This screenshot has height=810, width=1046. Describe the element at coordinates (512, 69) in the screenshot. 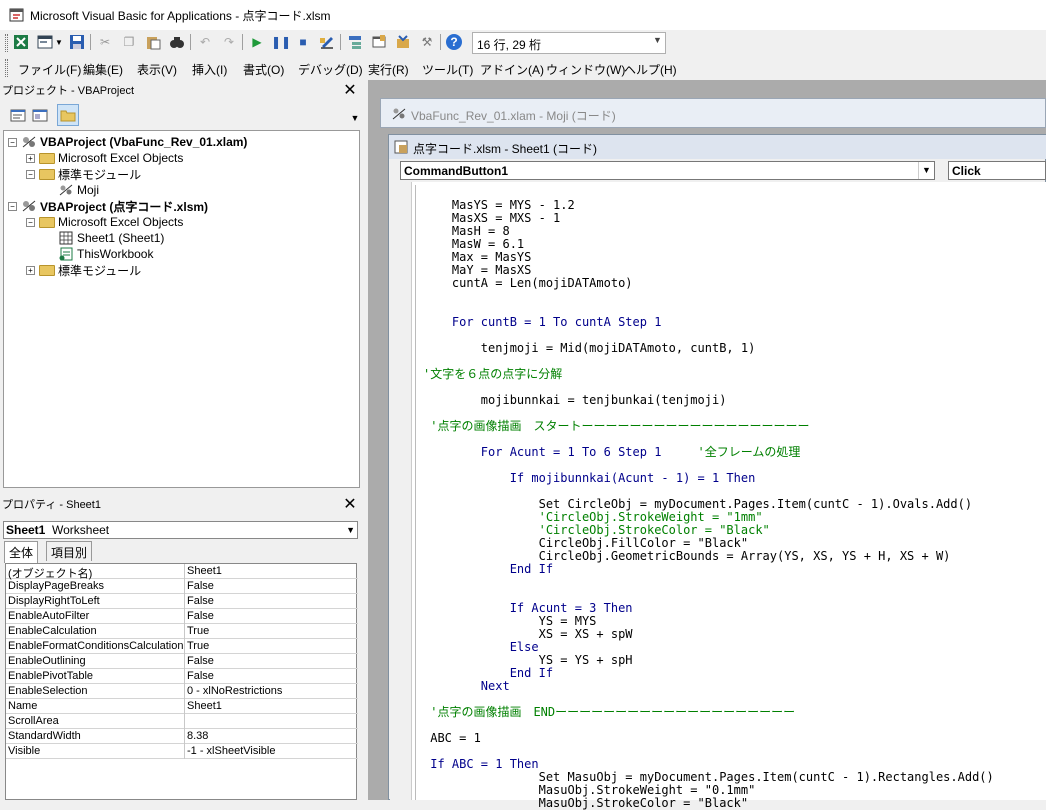

I see `menu-addins: アドイン(A)` at that location.